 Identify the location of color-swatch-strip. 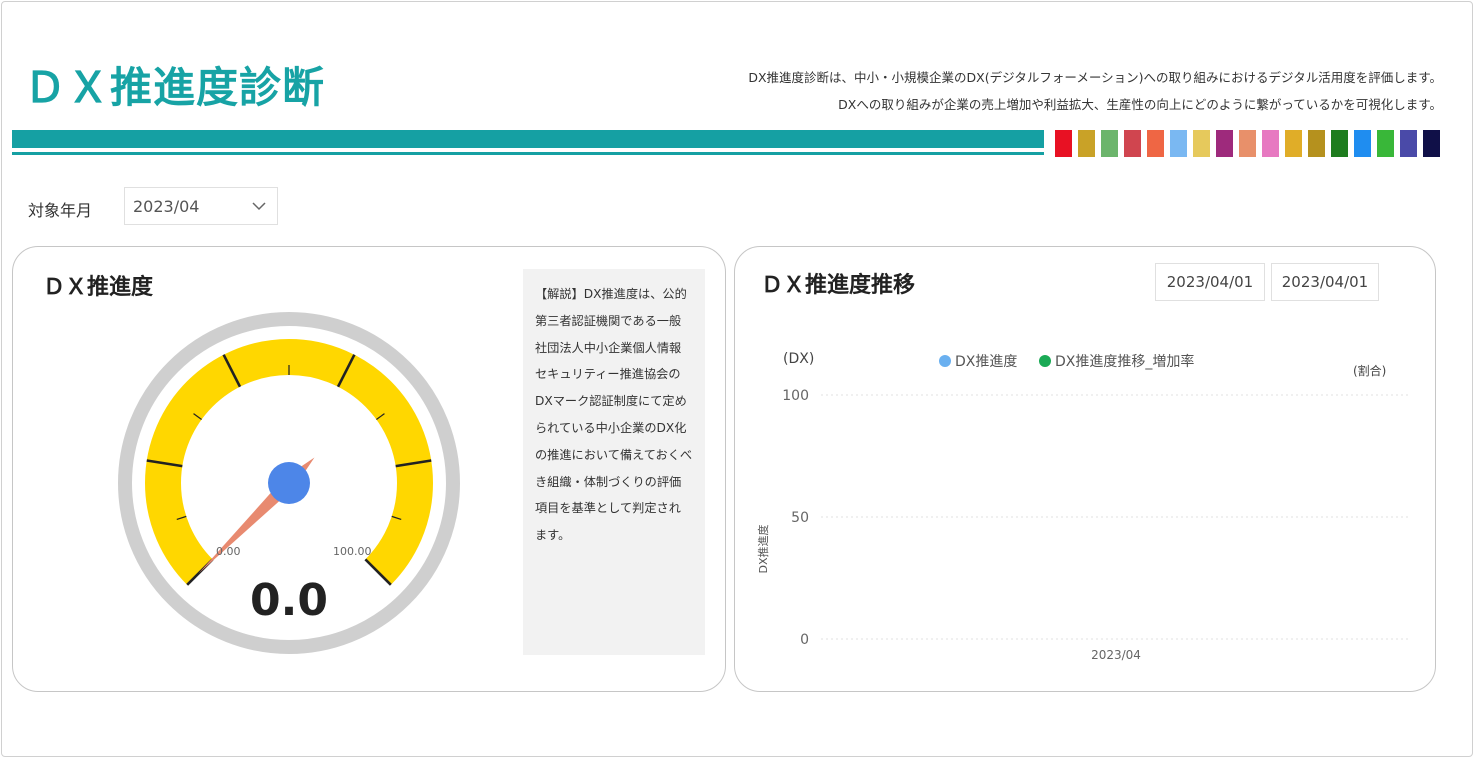
(1247, 143).